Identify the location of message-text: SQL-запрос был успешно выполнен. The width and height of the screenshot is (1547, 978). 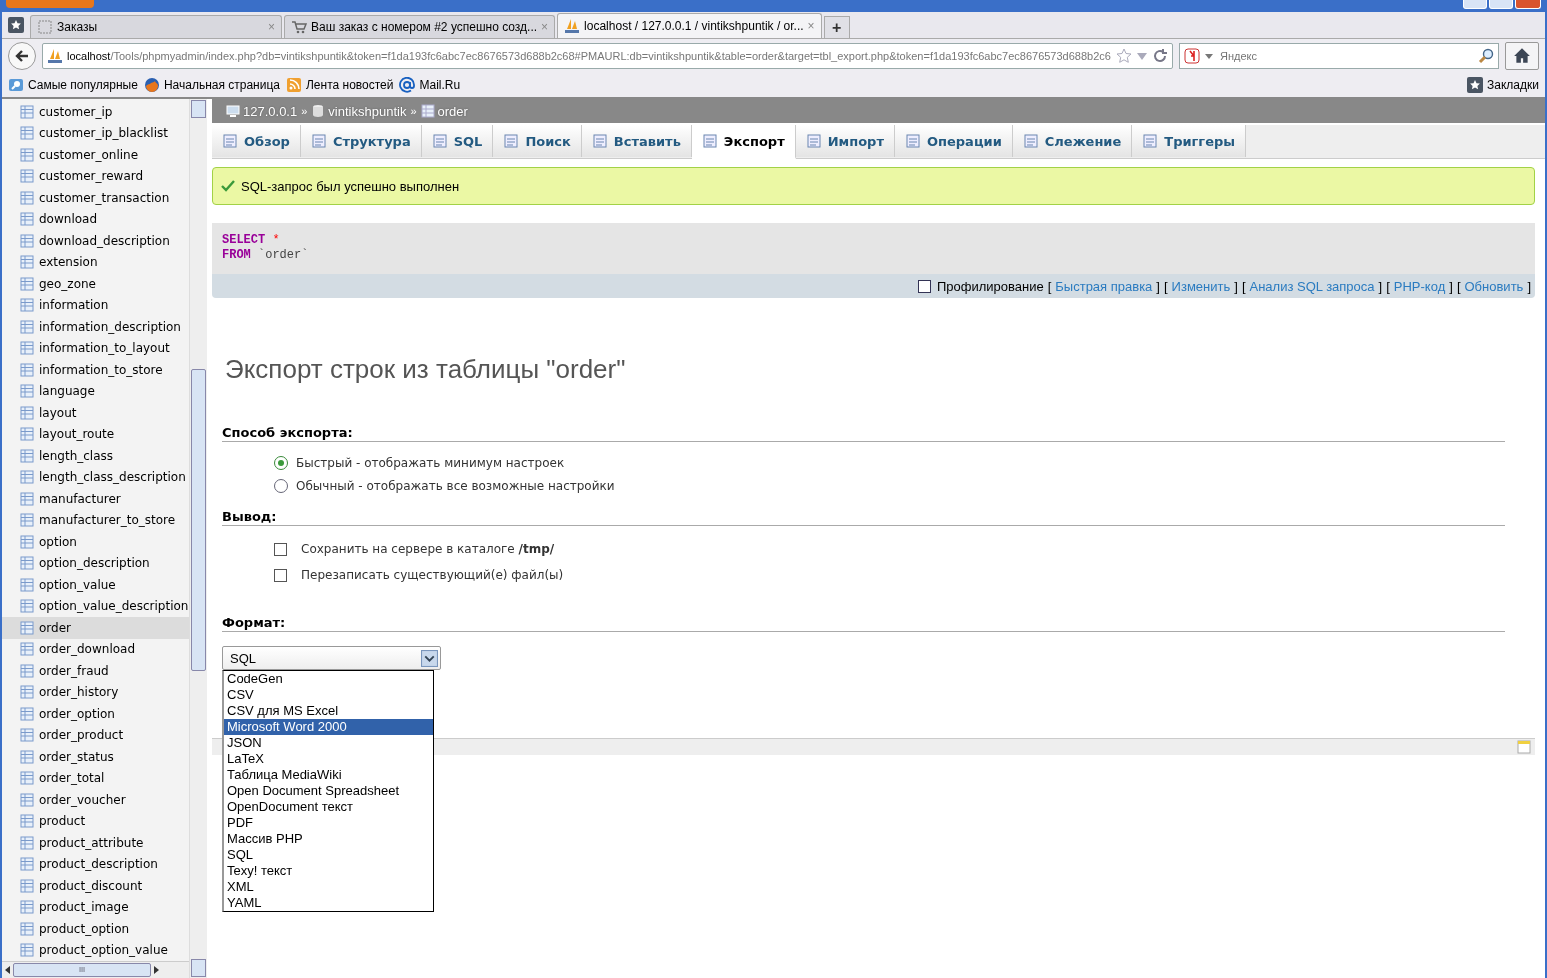
(350, 186).